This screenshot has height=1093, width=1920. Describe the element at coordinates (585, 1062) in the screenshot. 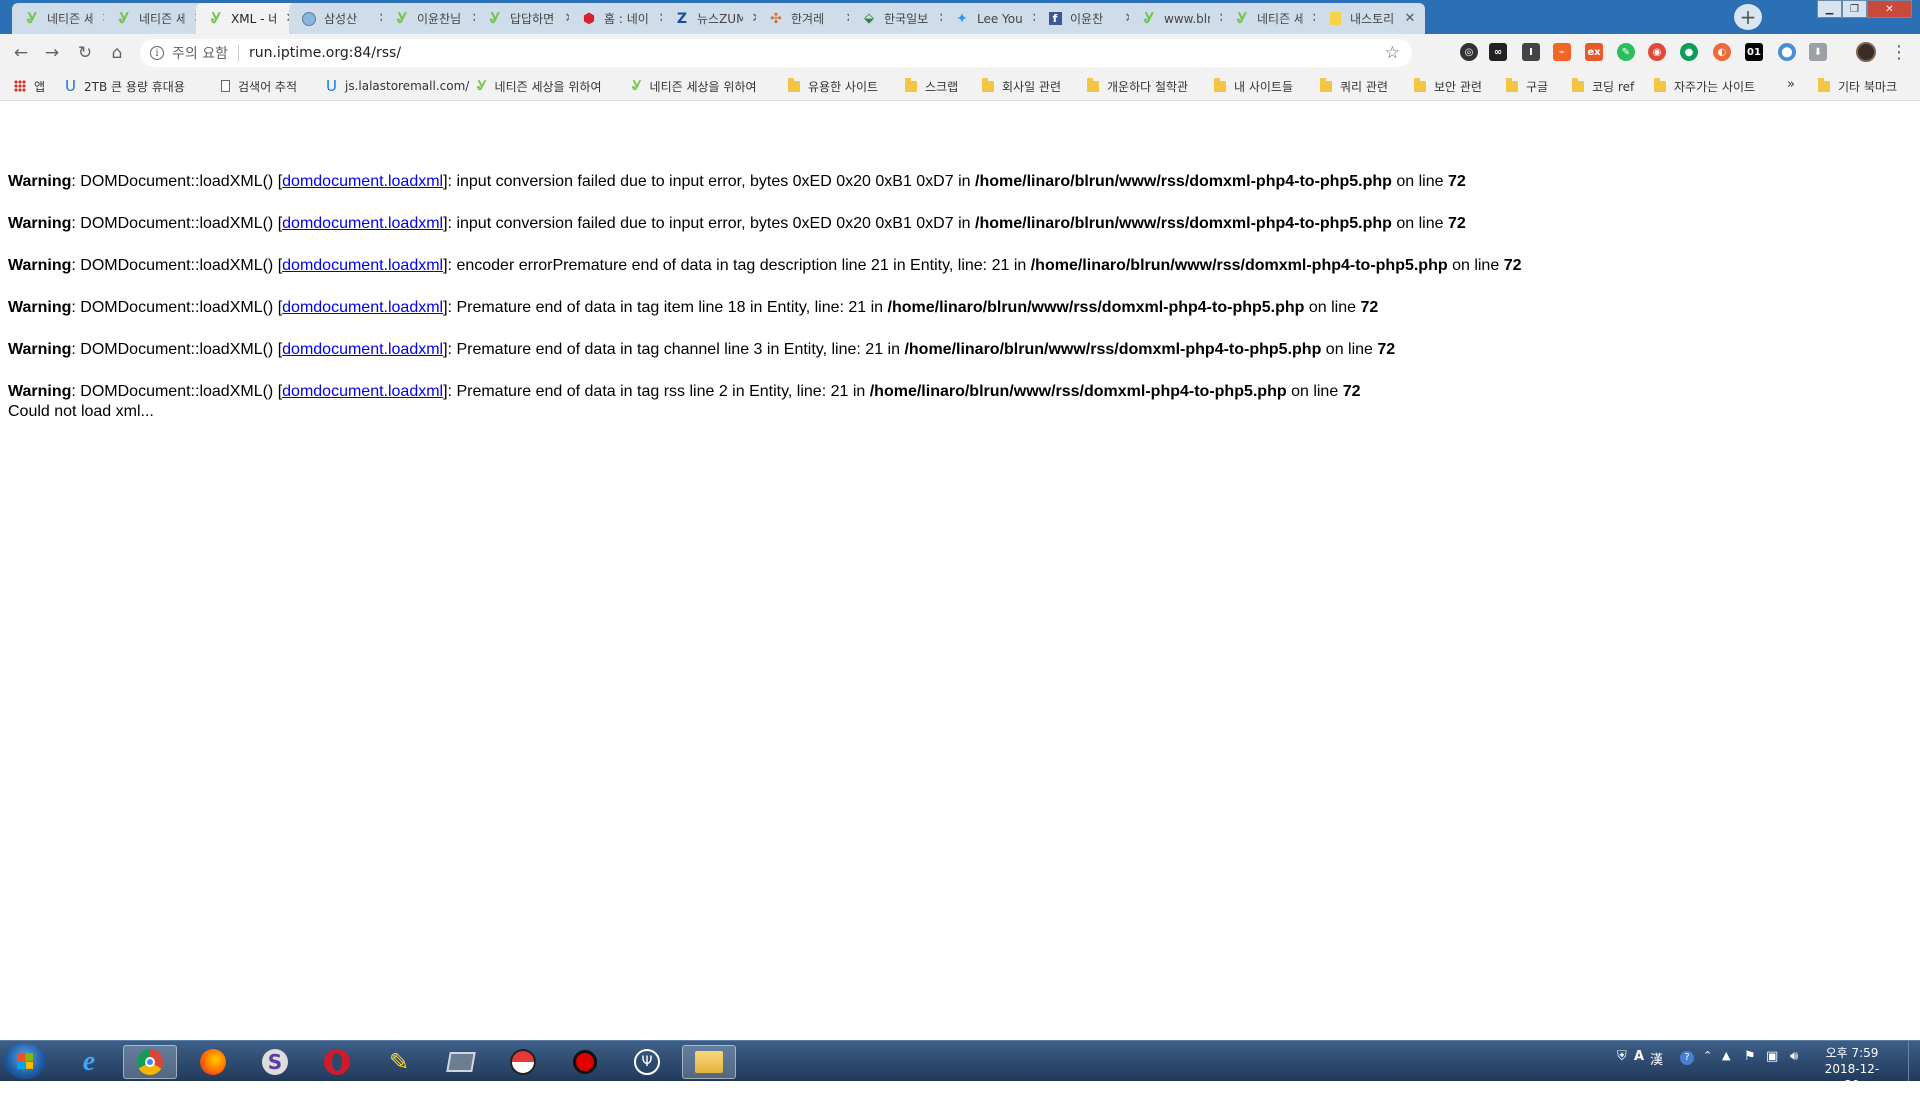

I see `record-icon` at that location.